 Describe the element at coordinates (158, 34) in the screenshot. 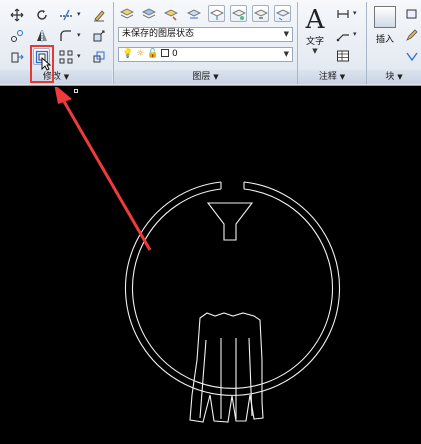

I see `layer-state-value: 未保存的图层状态` at that location.